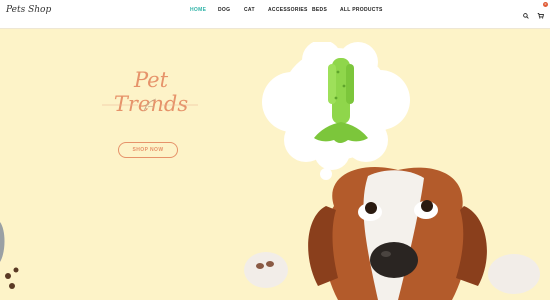 Image resolution: width=550 pixels, height=300 pixels. What do you see at coordinates (545, 4) in the screenshot?
I see `cart-count-badge: 0` at bounding box center [545, 4].